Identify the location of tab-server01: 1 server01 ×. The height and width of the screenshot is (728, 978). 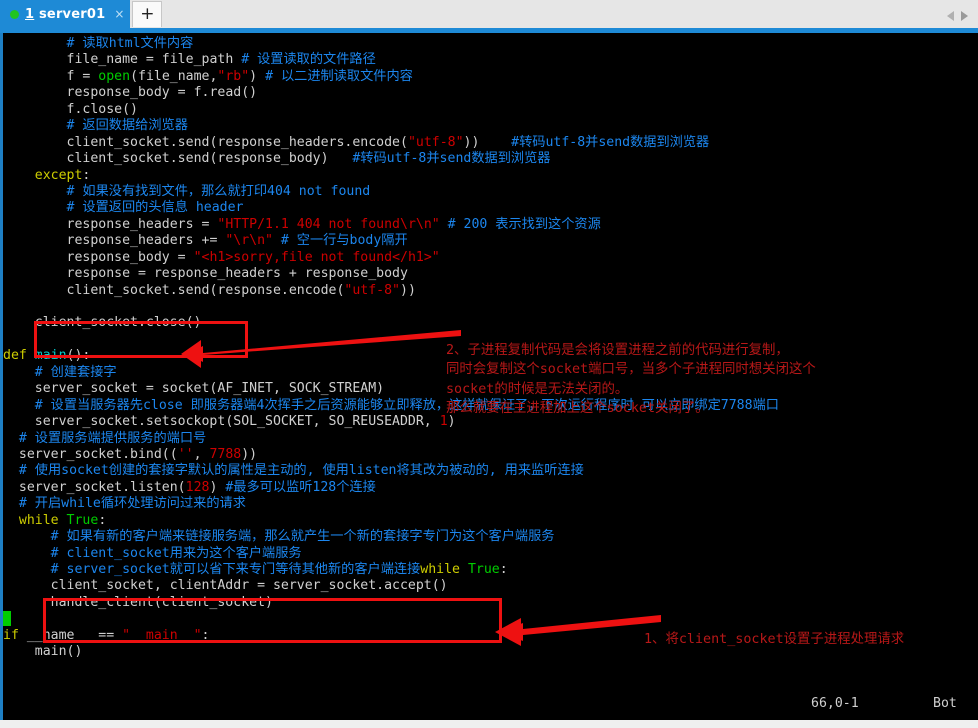
(65, 14).